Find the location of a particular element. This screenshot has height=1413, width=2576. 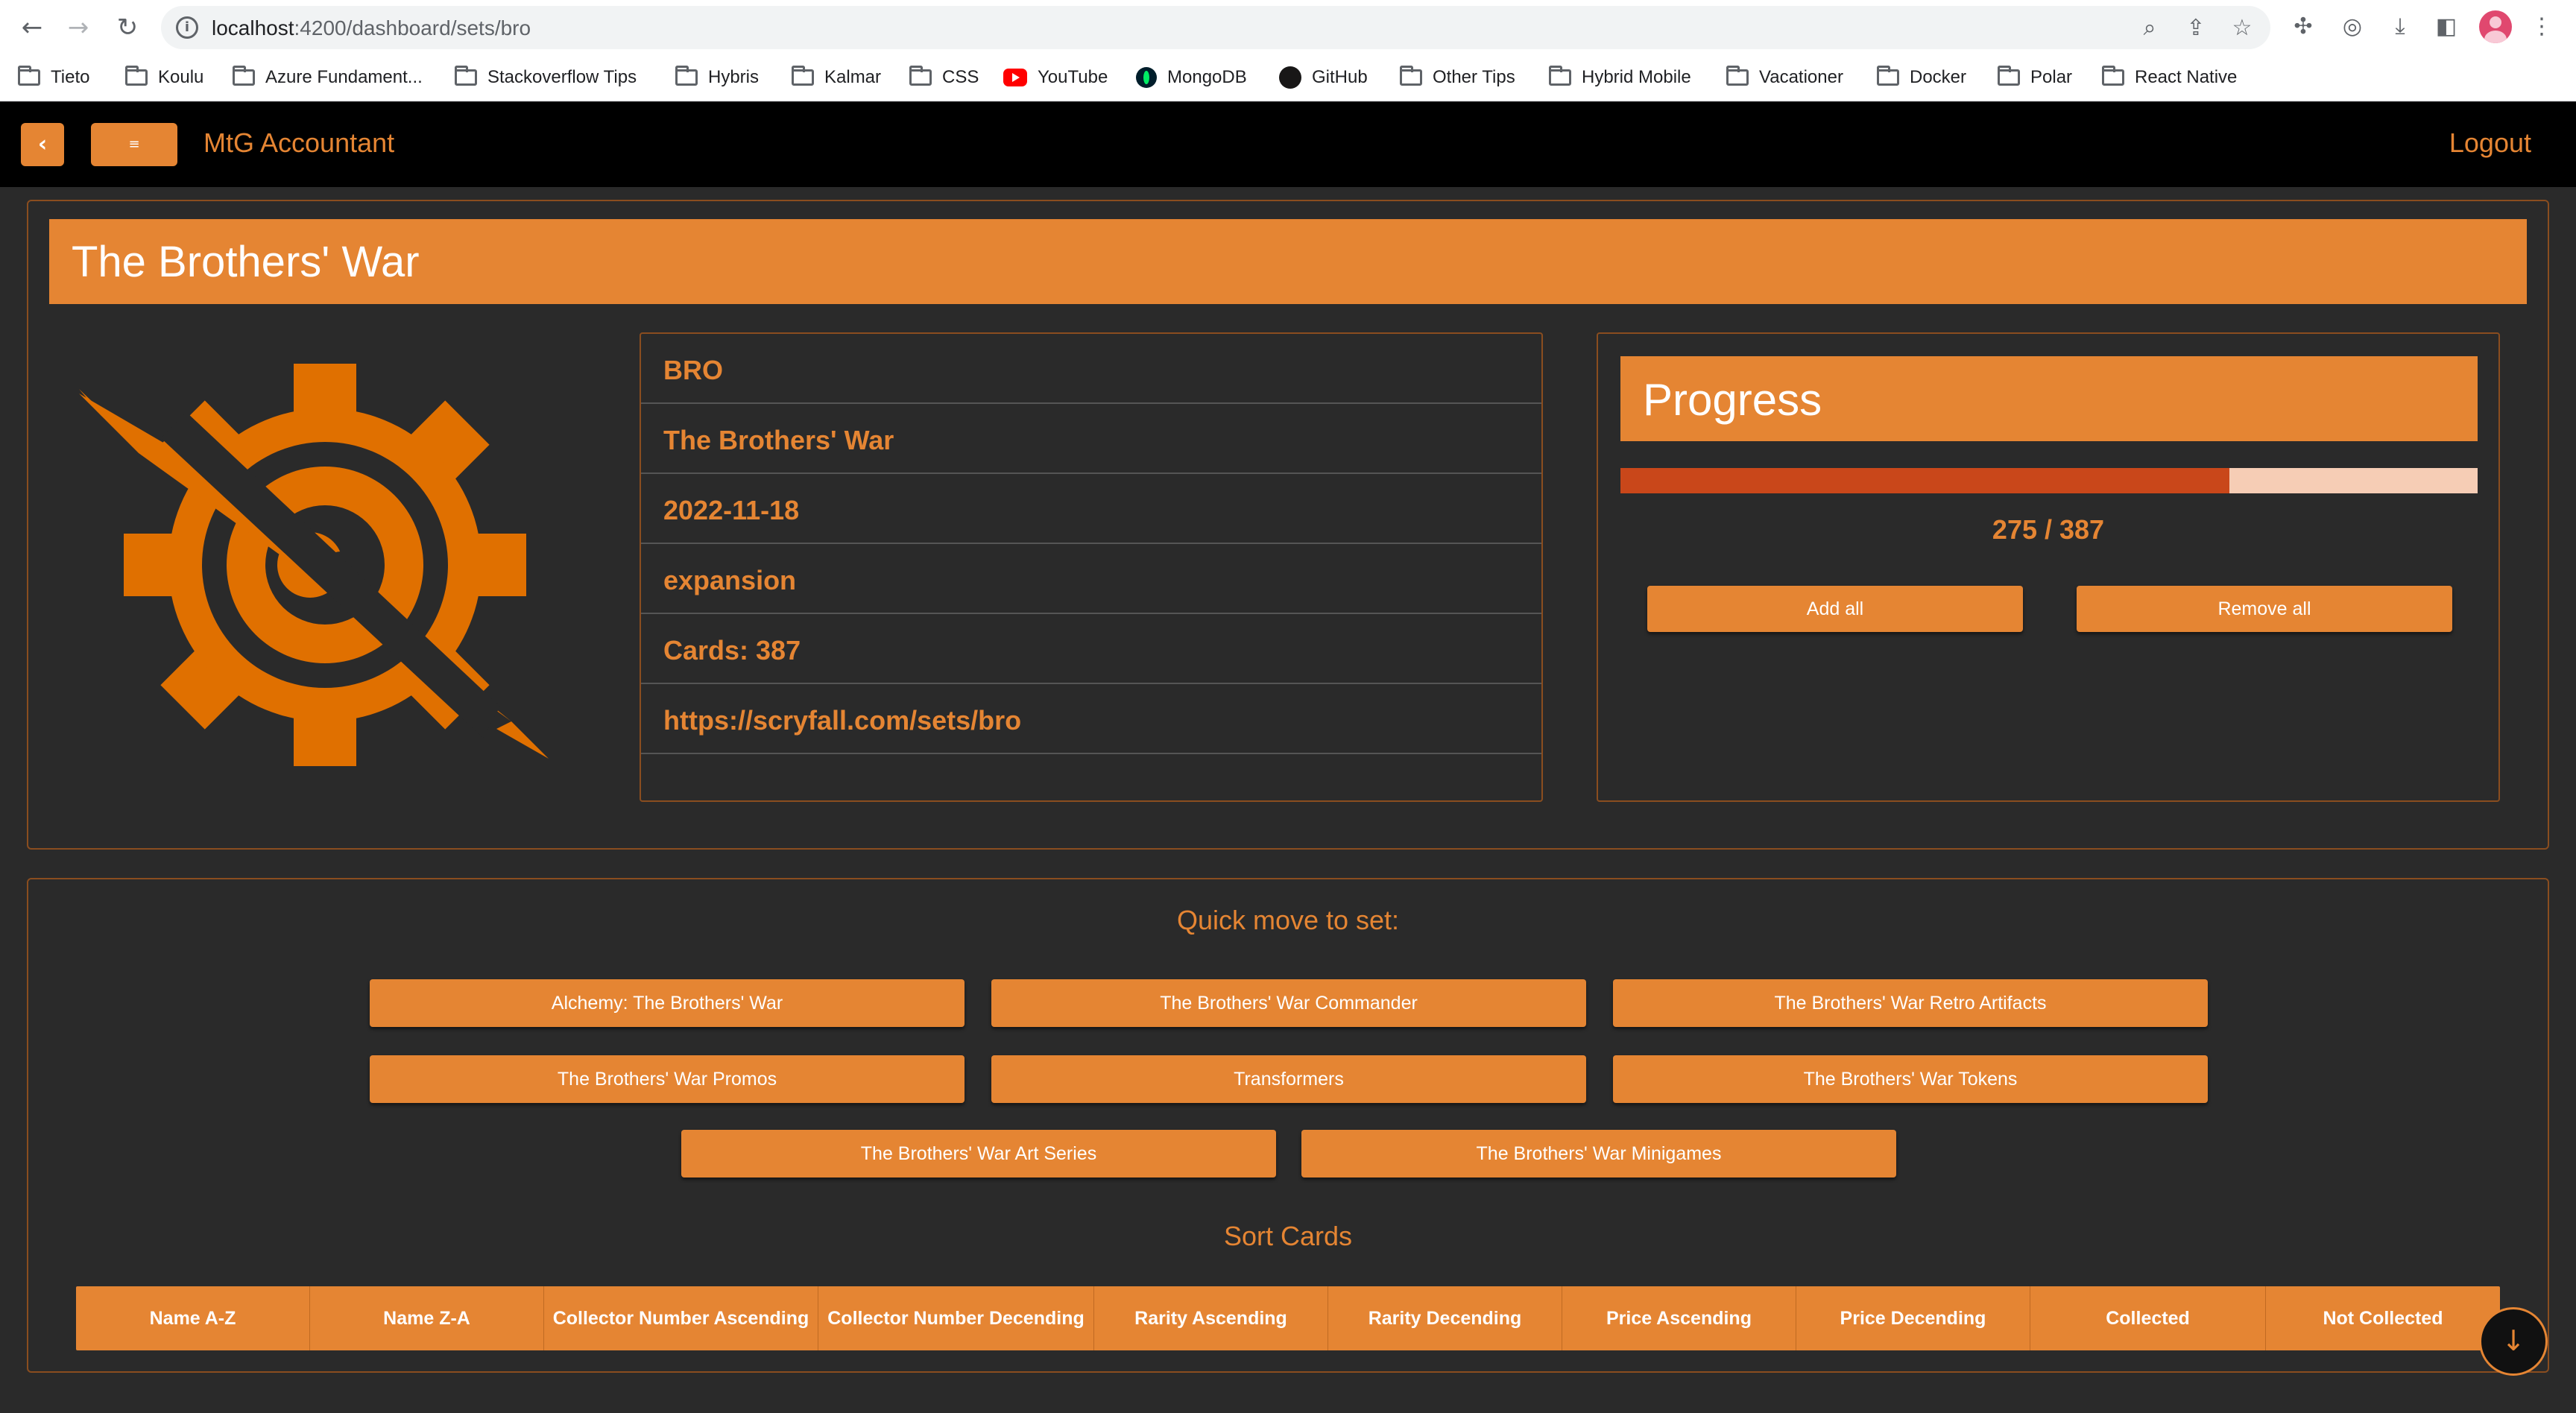

bookmark-css: CSS is located at coordinates (944, 77).